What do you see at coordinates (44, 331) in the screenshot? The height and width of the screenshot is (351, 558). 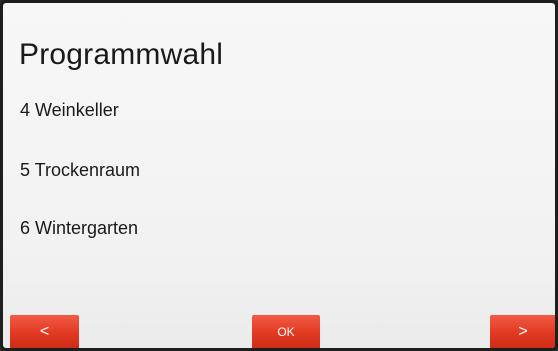 I see `previous-button: <` at bounding box center [44, 331].